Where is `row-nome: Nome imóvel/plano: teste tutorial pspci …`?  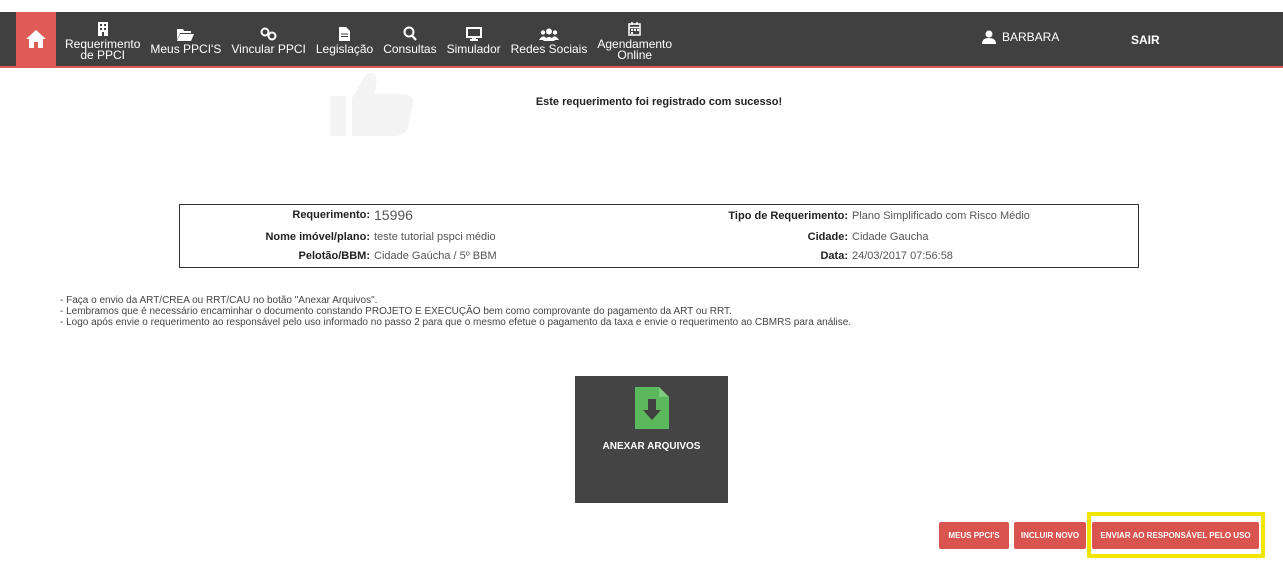
row-nome: Nome imóvel/plano: teste tutorial pspci … is located at coordinates (338, 237).